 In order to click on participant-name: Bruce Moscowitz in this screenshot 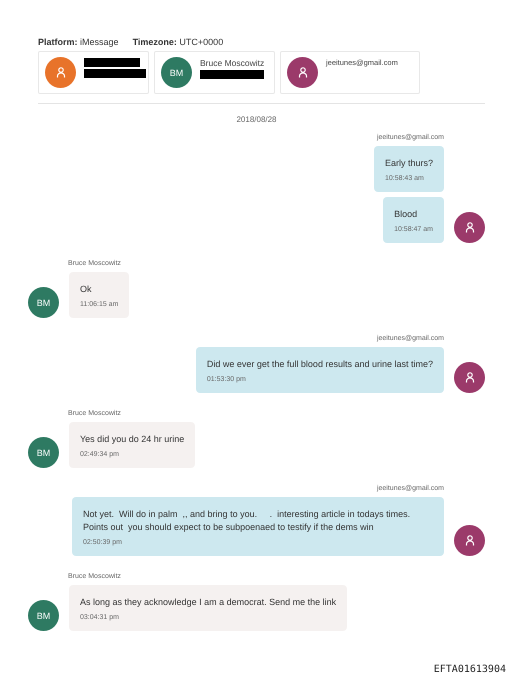, I will do `click(232, 63)`.